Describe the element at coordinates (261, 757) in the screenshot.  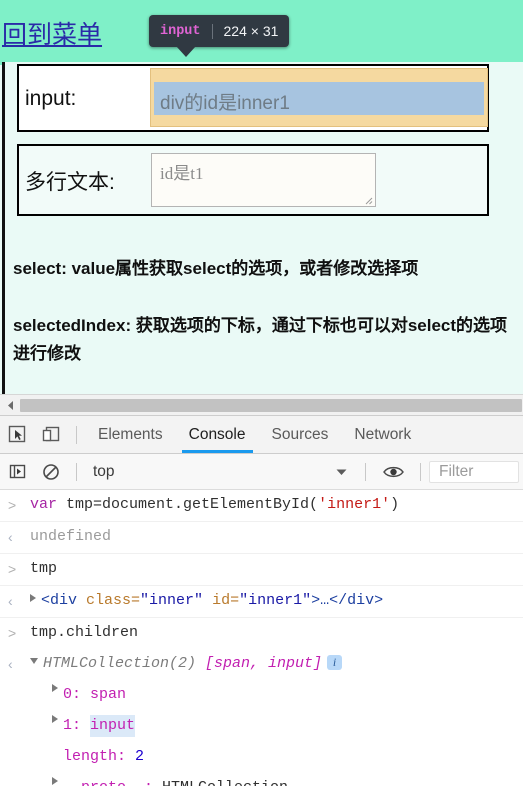
I see `object-property-row: length: 2` at that location.